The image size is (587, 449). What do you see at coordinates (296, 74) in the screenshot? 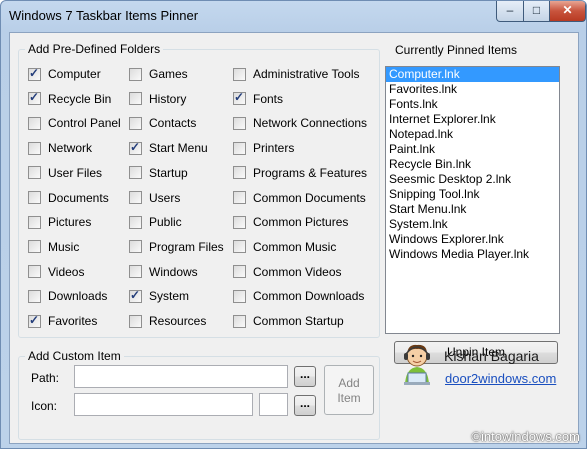
I see `checkbox-administrative-tools: Administrative Tools` at bounding box center [296, 74].